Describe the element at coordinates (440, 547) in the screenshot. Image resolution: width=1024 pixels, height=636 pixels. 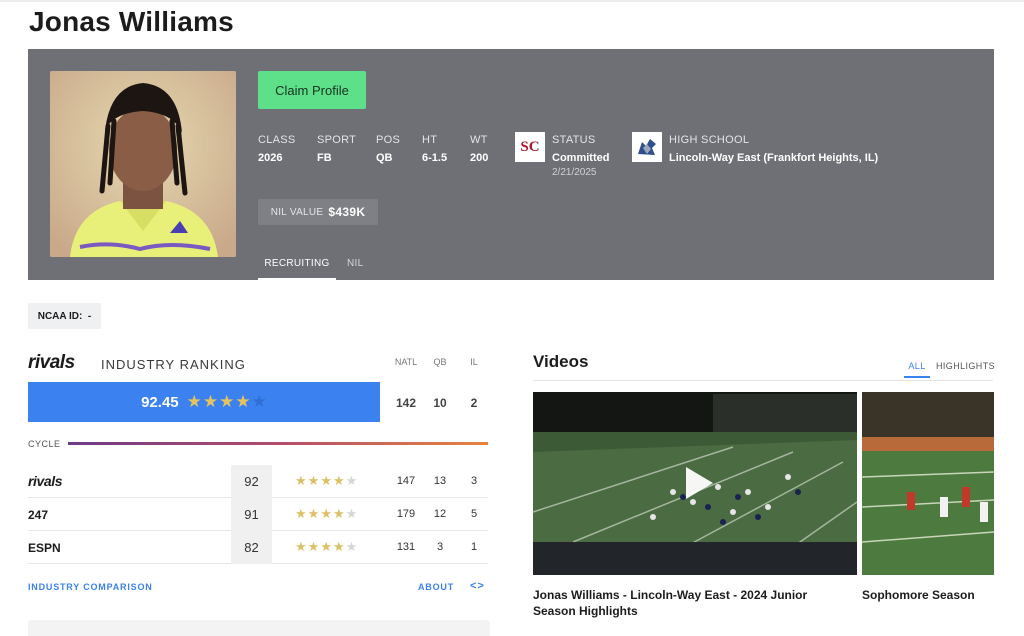
I see `source-pos: 3` at that location.